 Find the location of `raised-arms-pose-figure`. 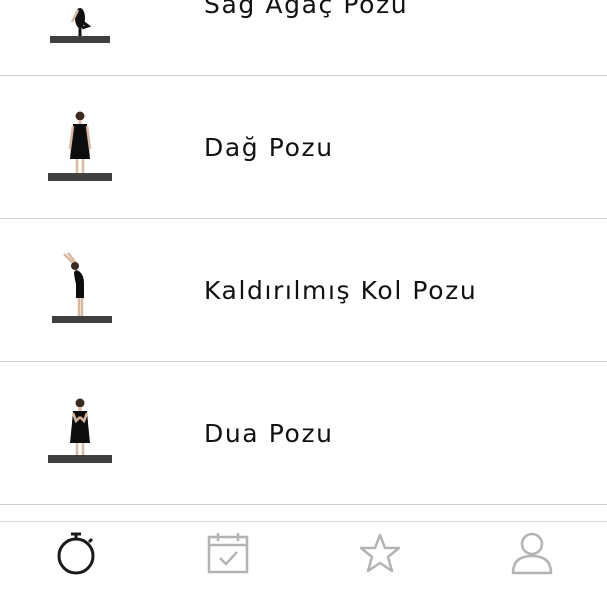

raised-arms-pose-figure is located at coordinates (82, 287).